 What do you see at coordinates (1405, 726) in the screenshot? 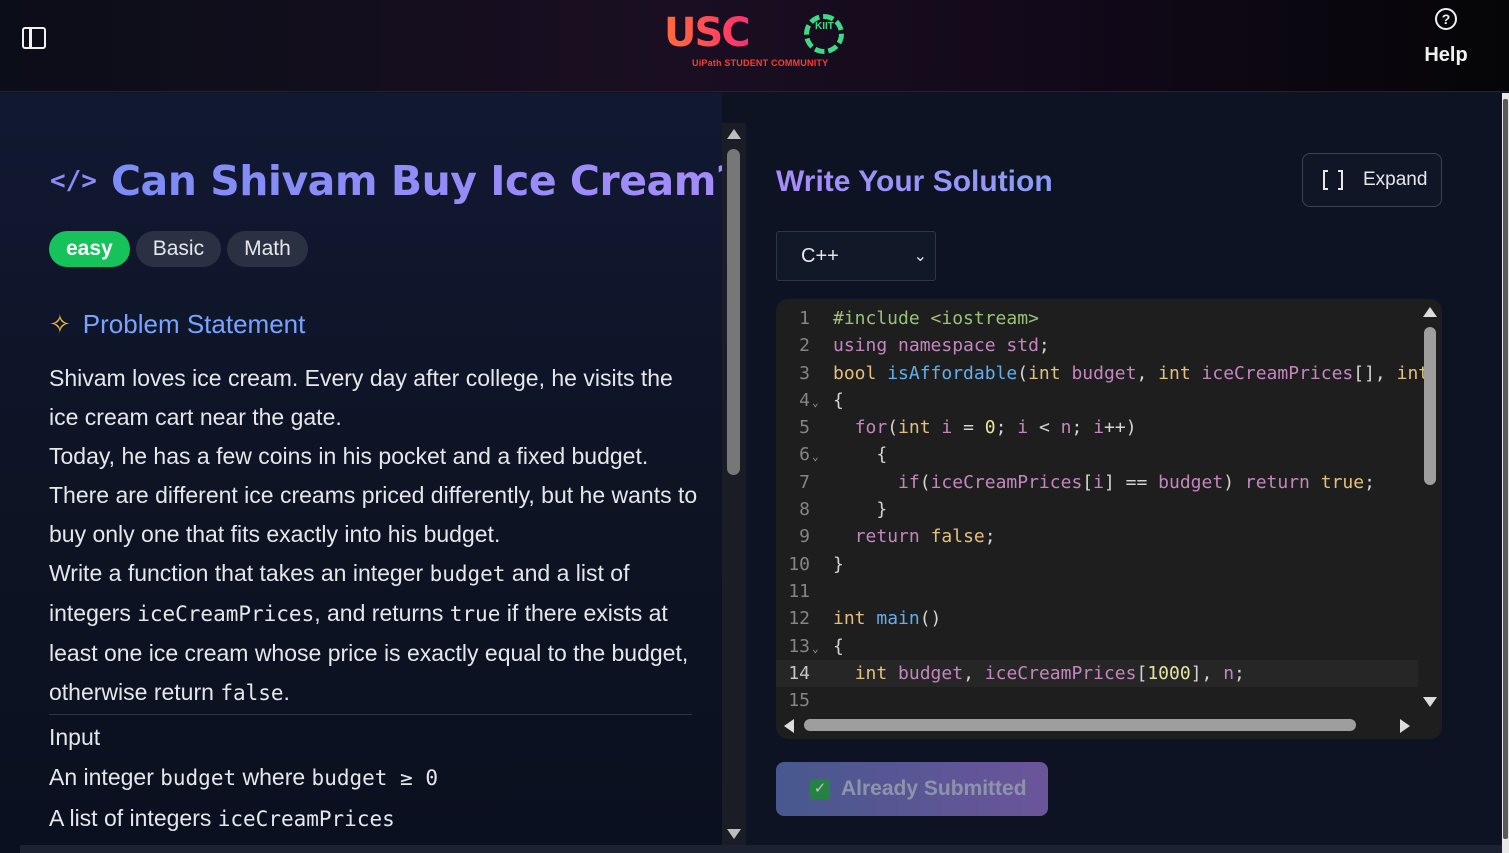
I see `scroll-right-arrow-icon` at bounding box center [1405, 726].